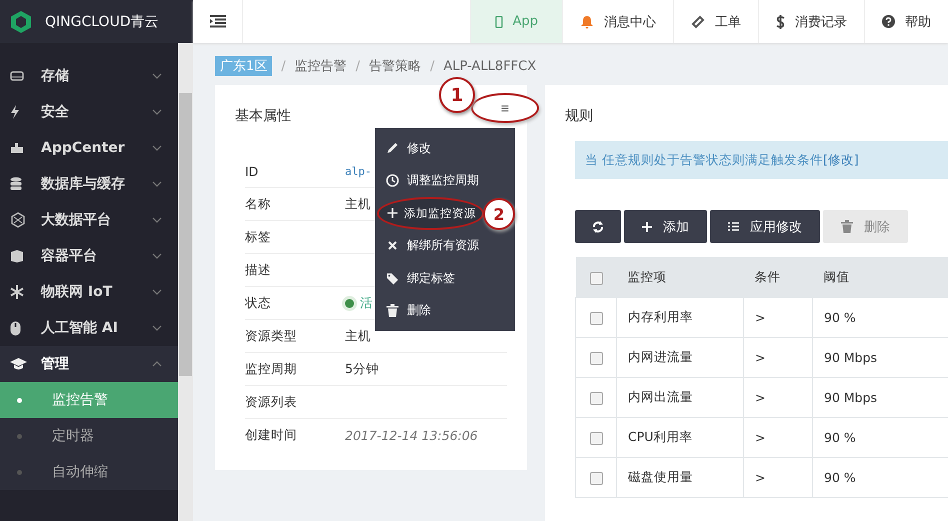 The height and width of the screenshot is (521, 948). I want to click on snowflake-icon, so click(17, 292).